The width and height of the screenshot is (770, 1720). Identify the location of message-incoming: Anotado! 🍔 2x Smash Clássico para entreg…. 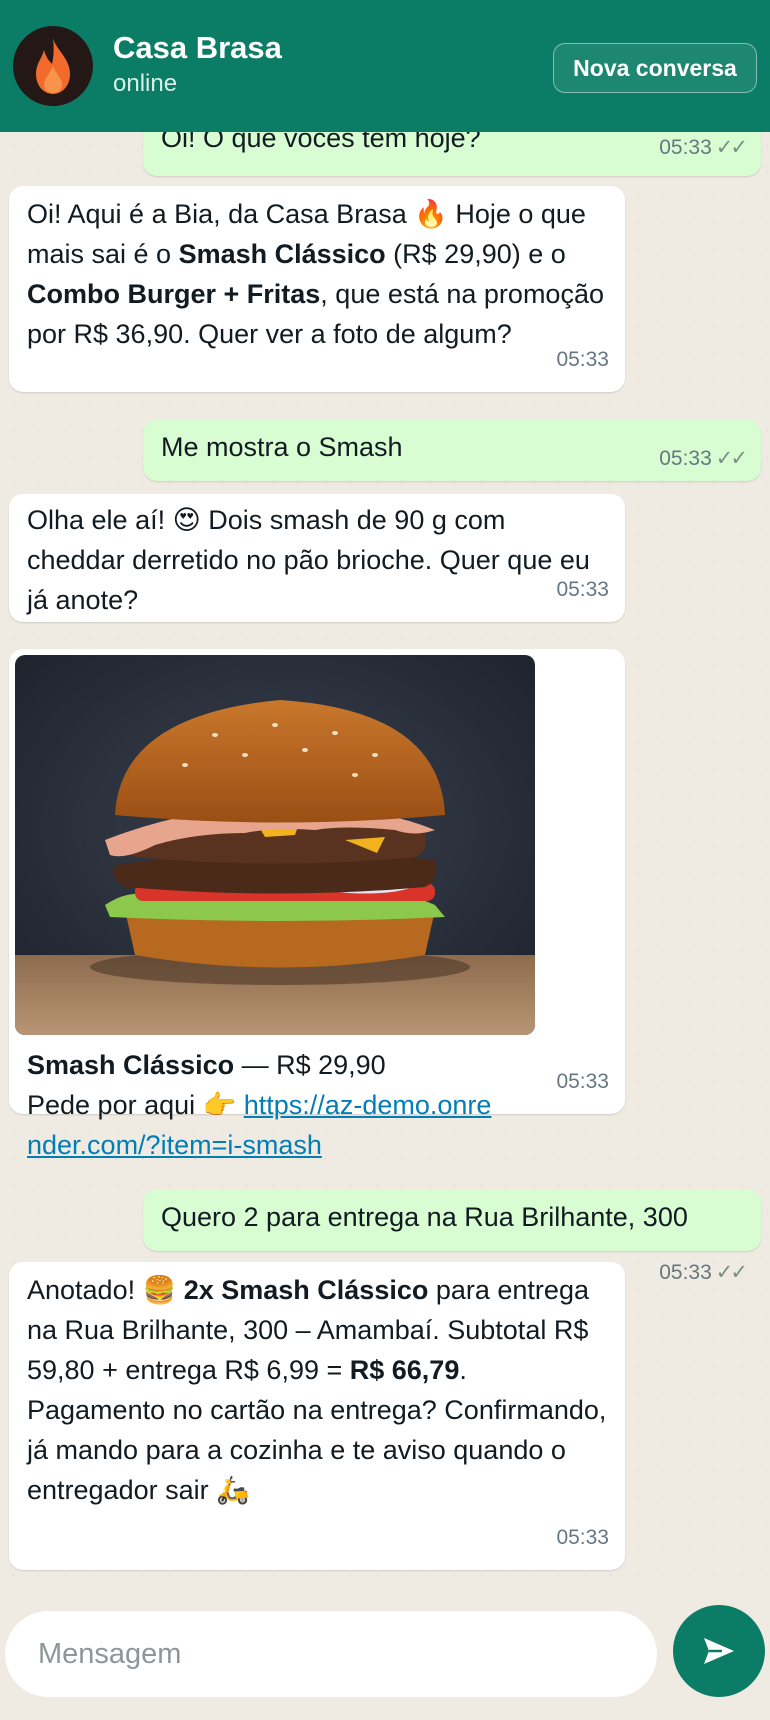
(317, 1416).